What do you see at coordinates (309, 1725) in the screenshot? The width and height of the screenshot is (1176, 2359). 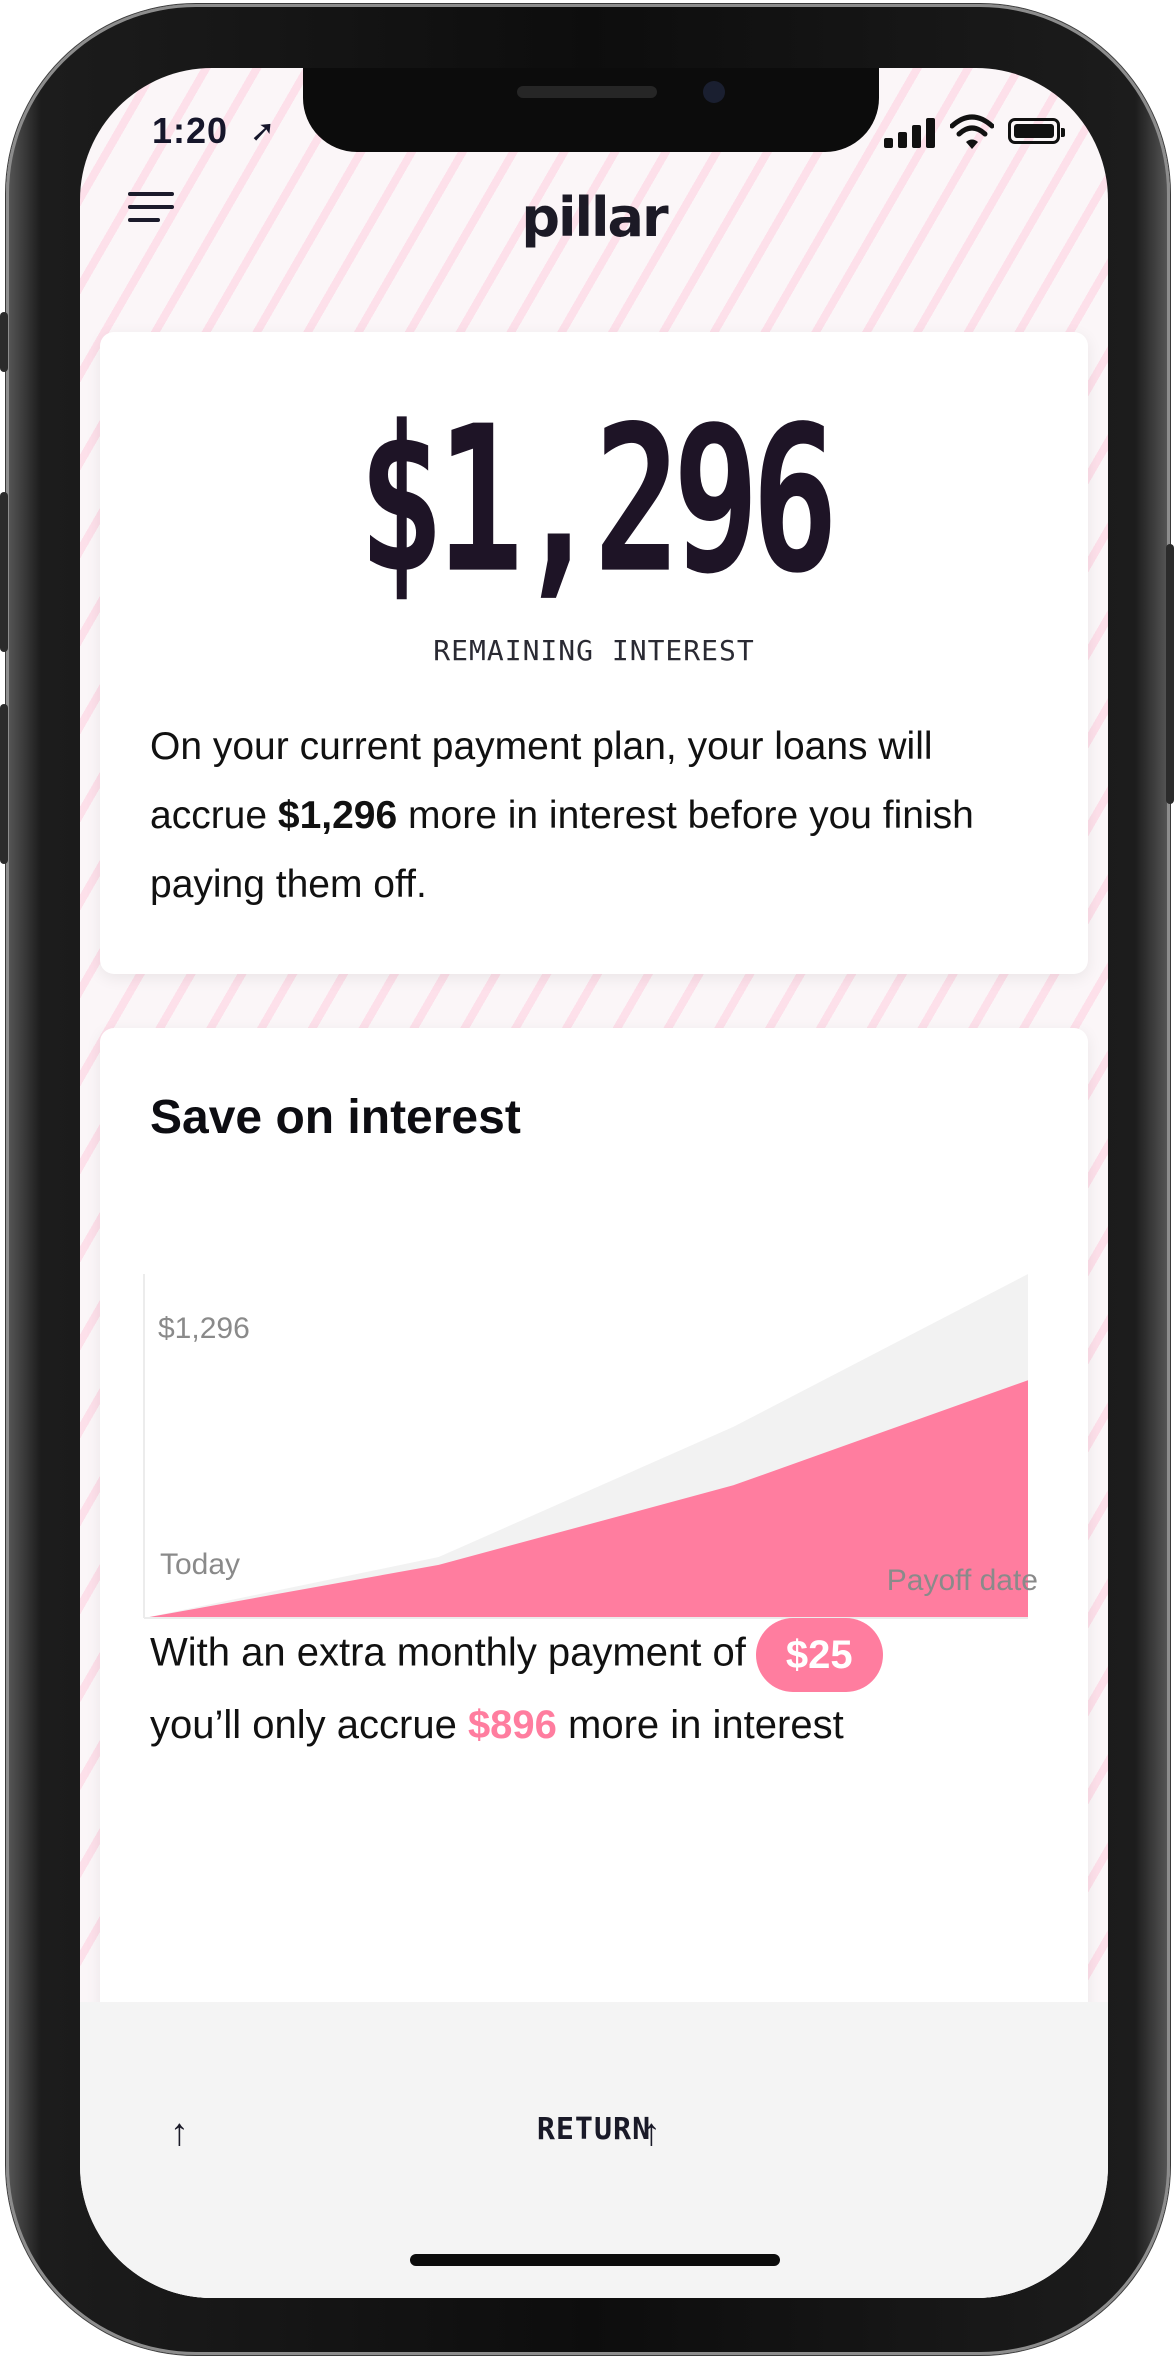 I see `result-prefix: you’ll only accrue` at bounding box center [309, 1725].